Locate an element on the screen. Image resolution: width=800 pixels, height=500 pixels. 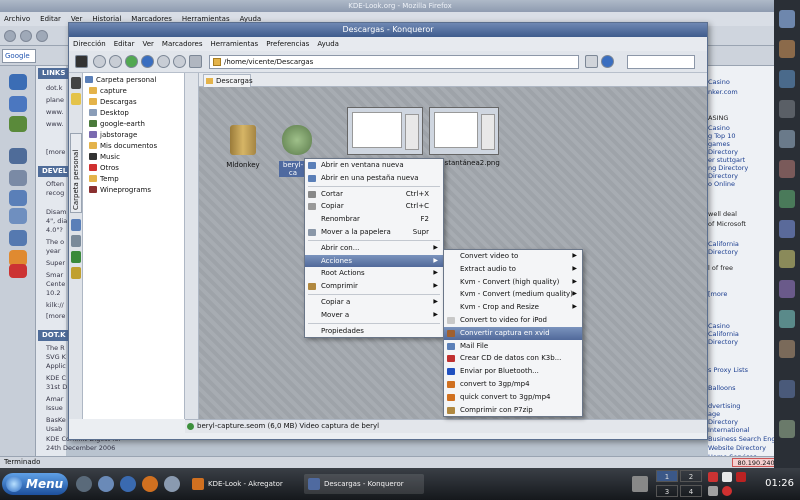
menu-item: Mover a la papelera Supr is located at coordinates (374, 232).